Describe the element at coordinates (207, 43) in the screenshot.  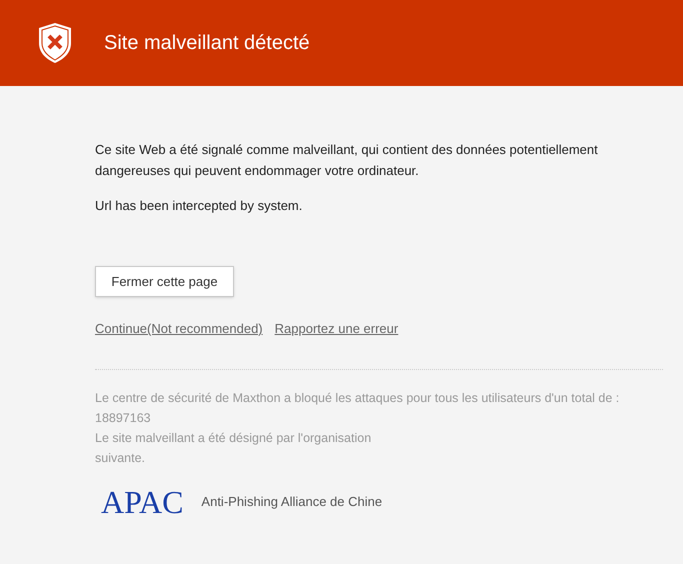
I see `page-title: Site malveillant détecté` at that location.